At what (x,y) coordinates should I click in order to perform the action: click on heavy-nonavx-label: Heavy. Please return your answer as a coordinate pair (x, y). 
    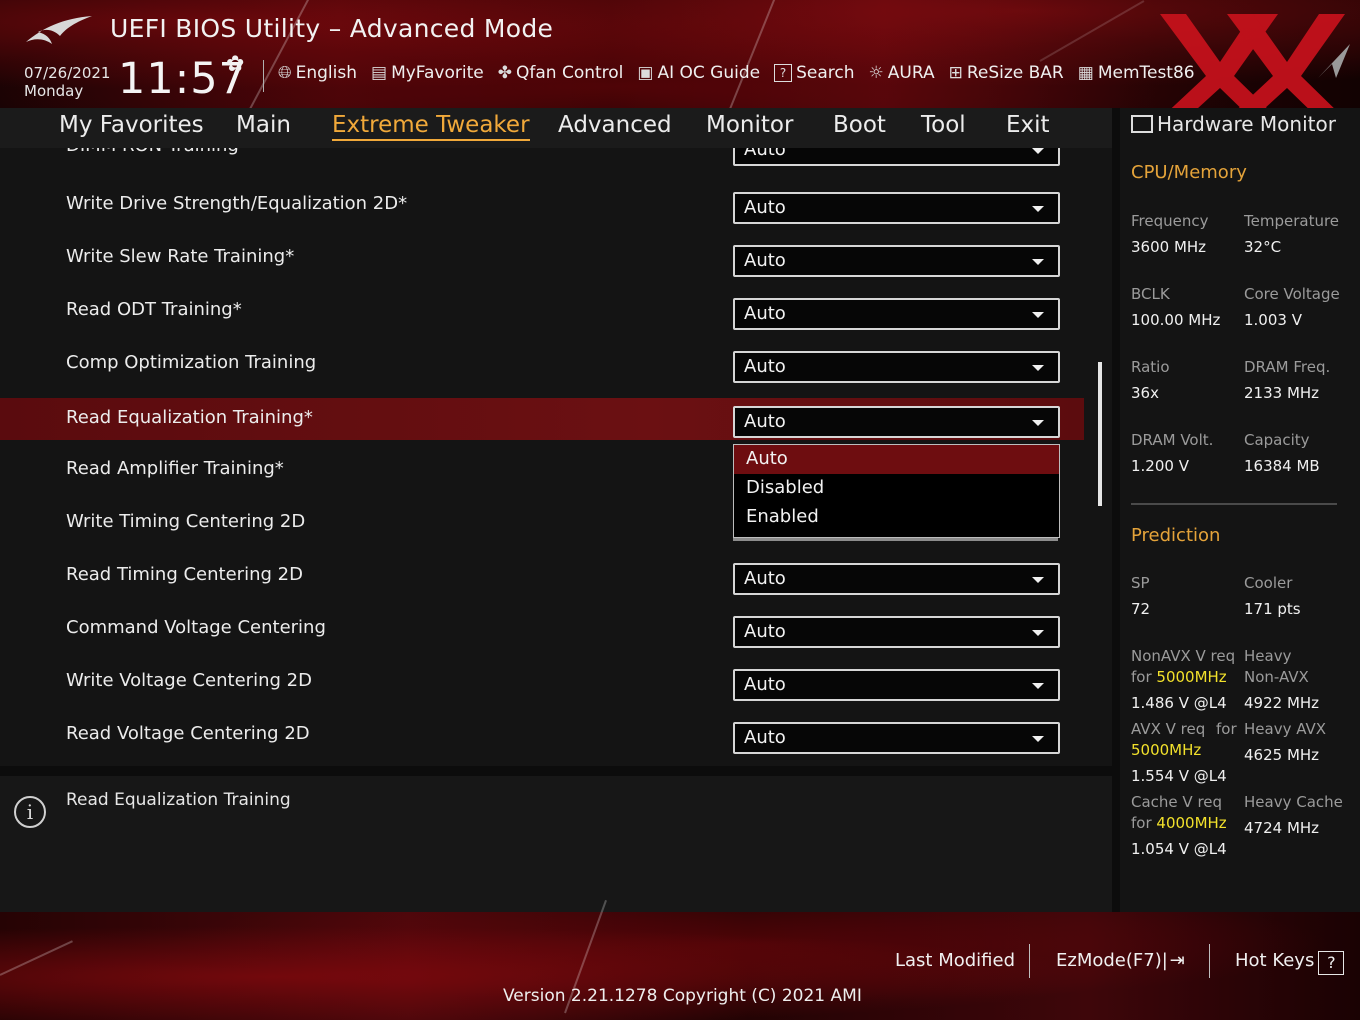
    Looking at the image, I should click on (1268, 656).